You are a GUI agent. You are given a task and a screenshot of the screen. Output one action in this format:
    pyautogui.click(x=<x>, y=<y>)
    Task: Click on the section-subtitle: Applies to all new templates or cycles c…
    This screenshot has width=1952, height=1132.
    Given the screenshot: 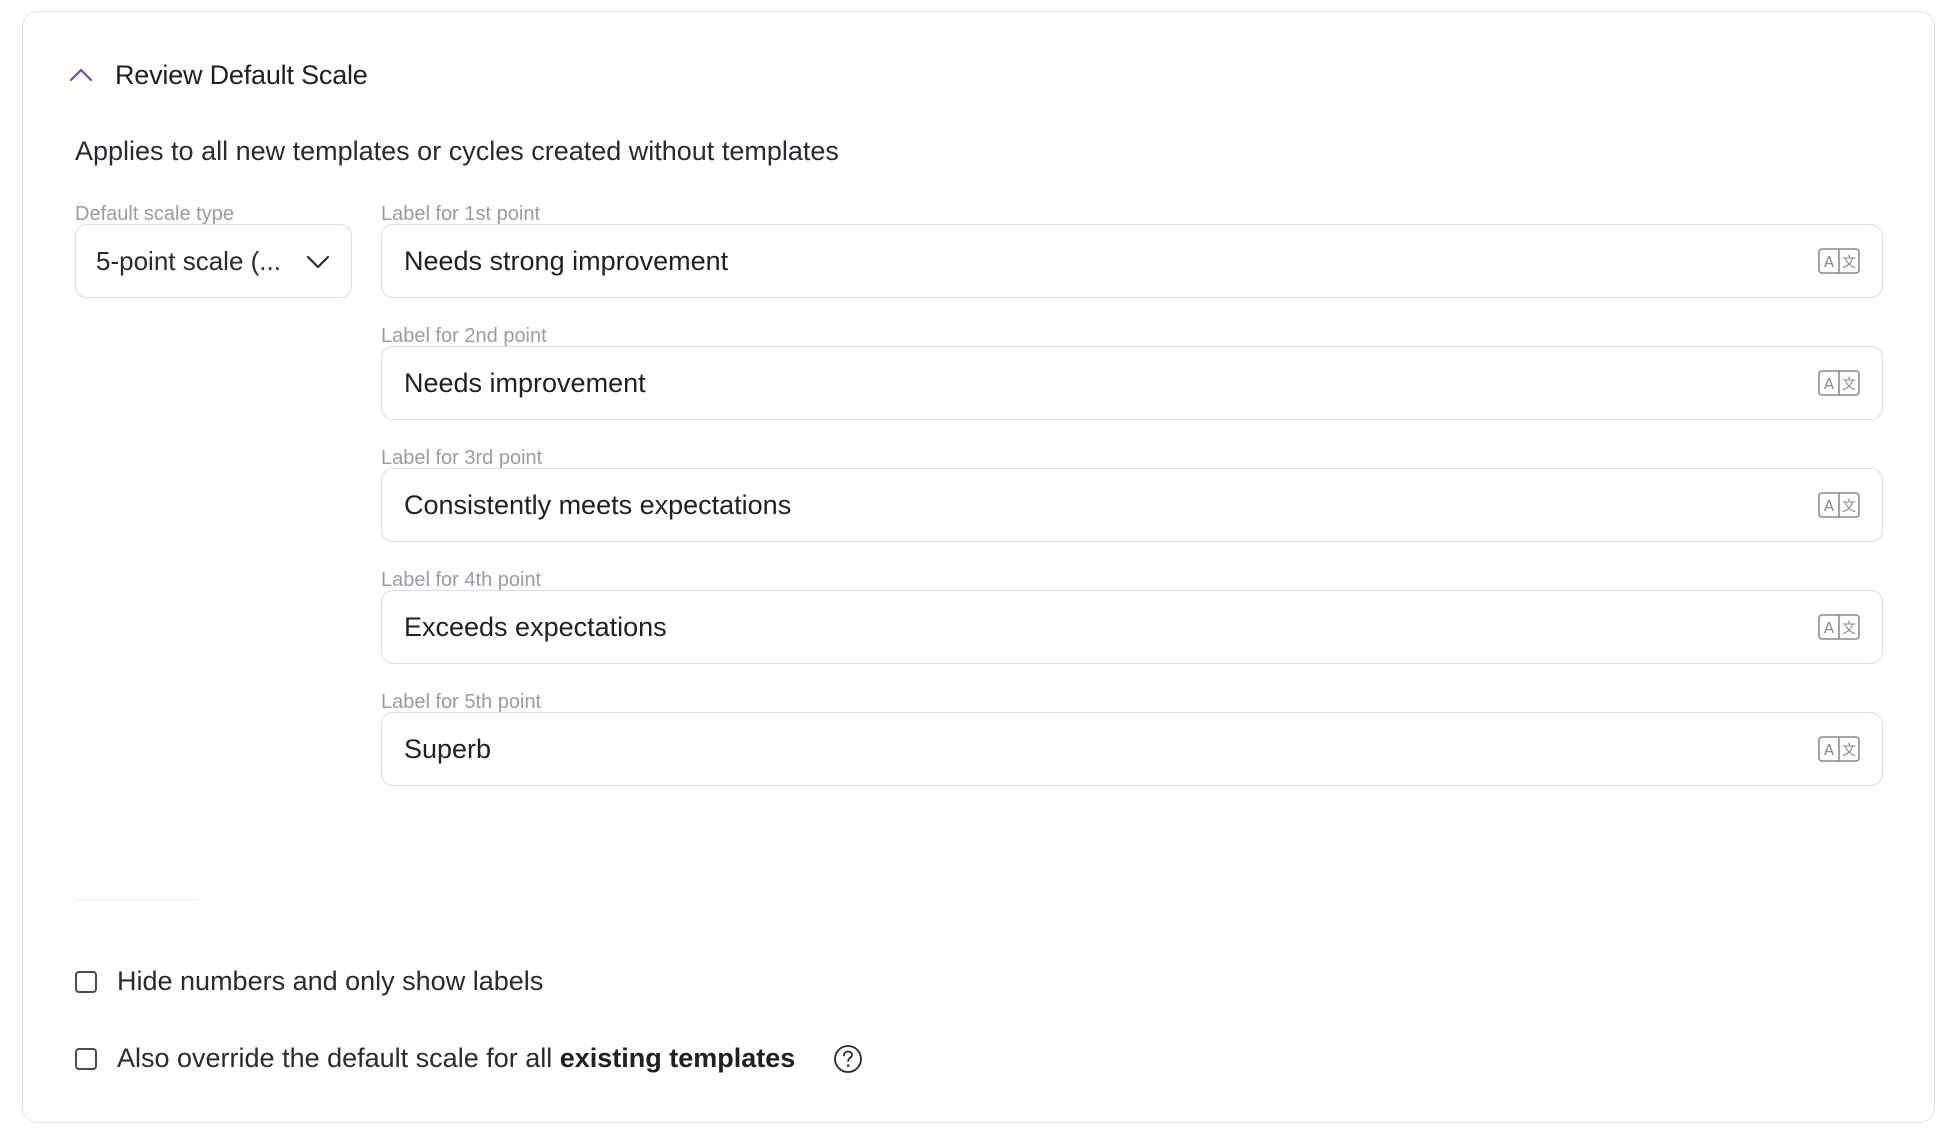 What is the action you would take?
    pyautogui.click(x=457, y=151)
    